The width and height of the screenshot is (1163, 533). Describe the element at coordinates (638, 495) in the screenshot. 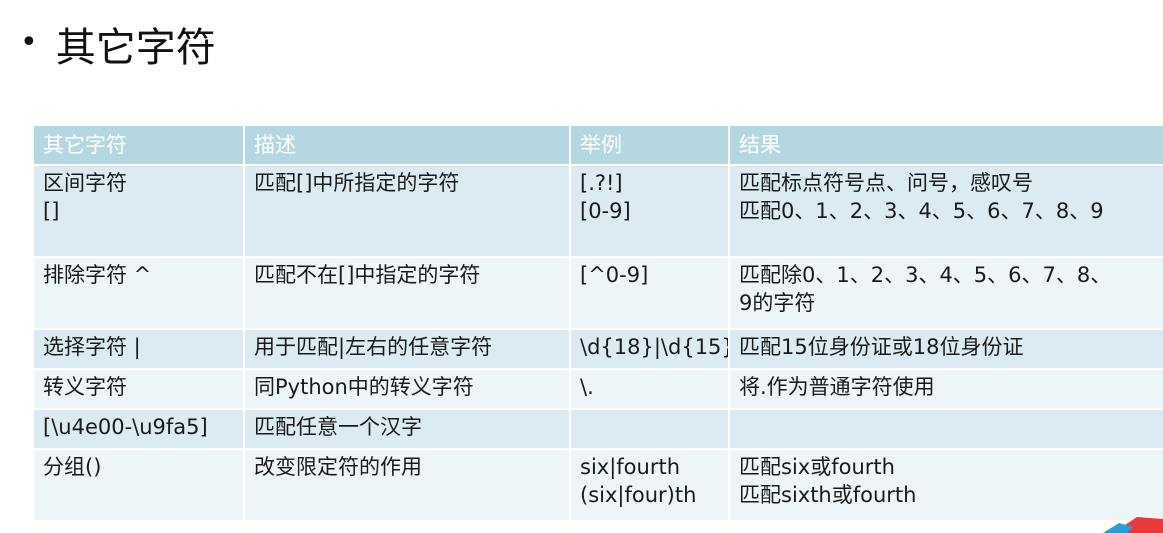

I see `cell-line: (six|four)th` at that location.